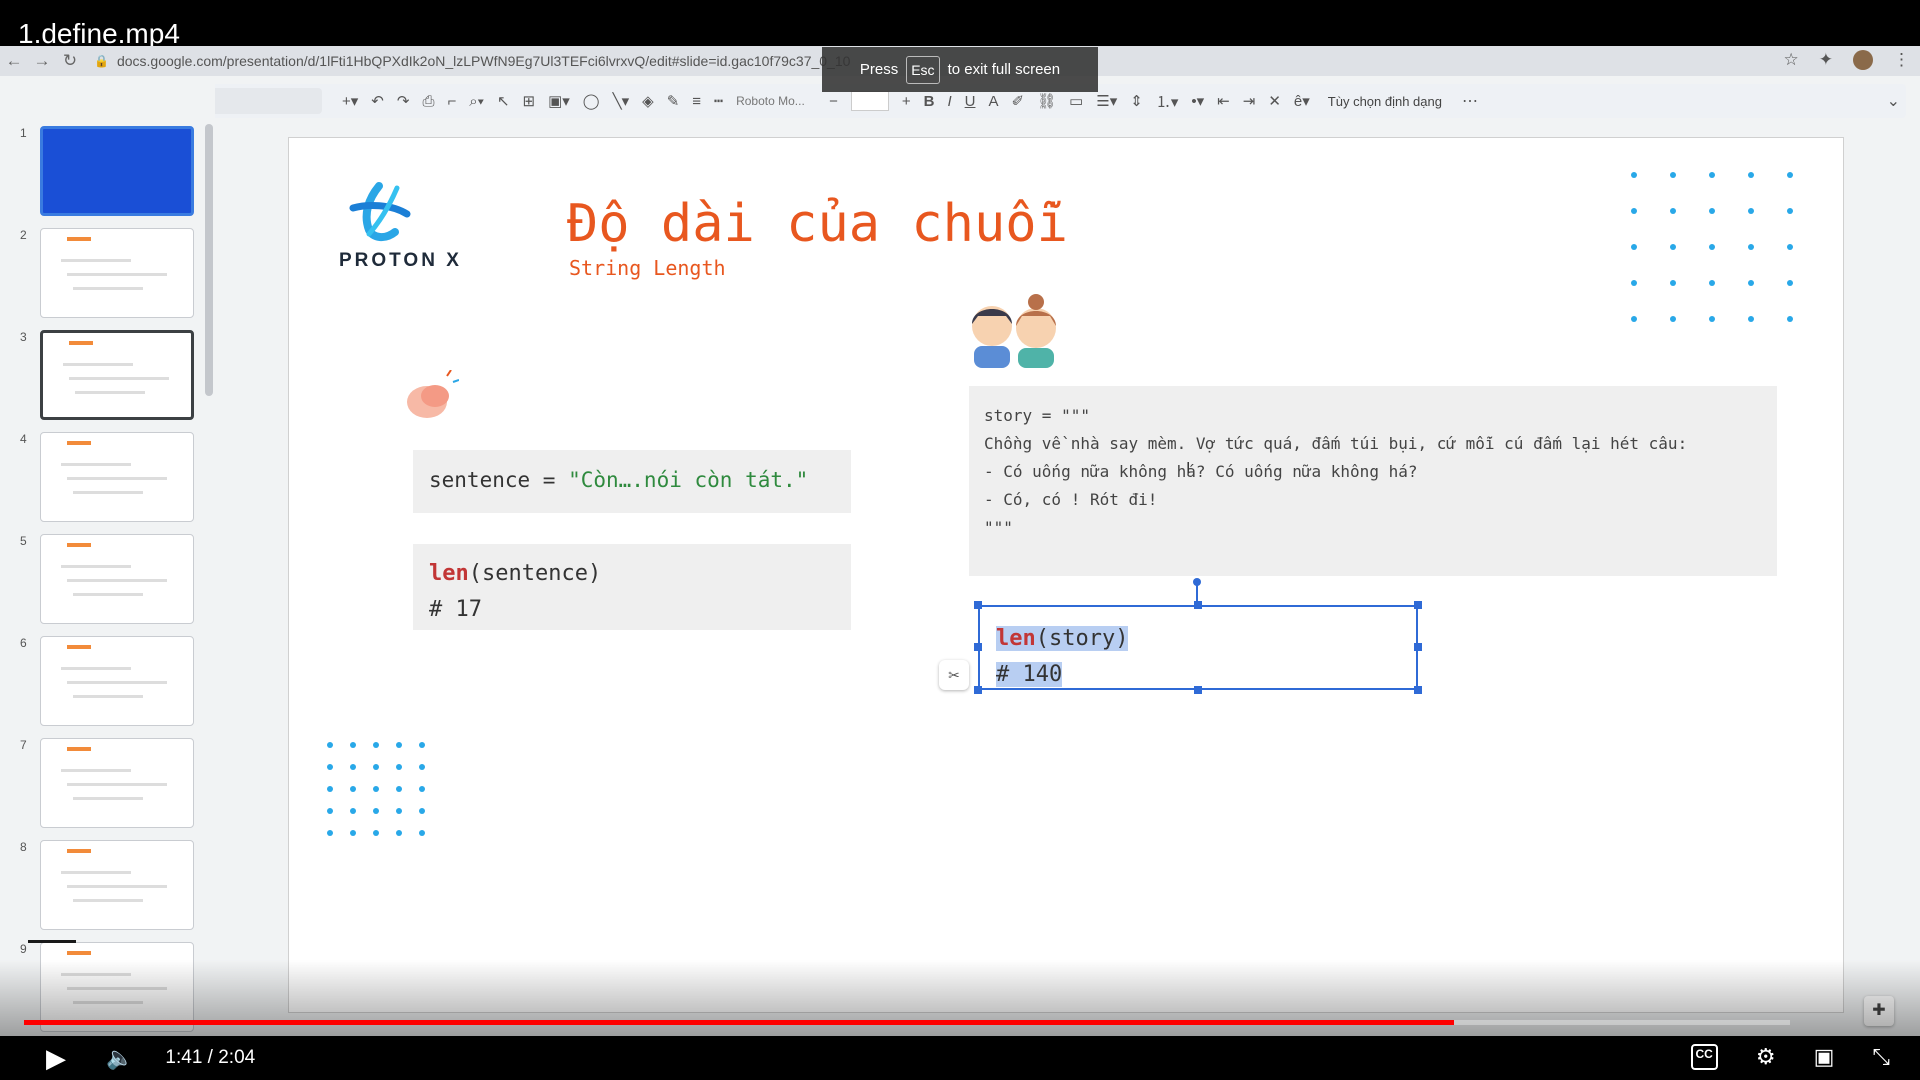  What do you see at coordinates (1274, 101) in the screenshot?
I see `clear-format-icon: ✕` at bounding box center [1274, 101].